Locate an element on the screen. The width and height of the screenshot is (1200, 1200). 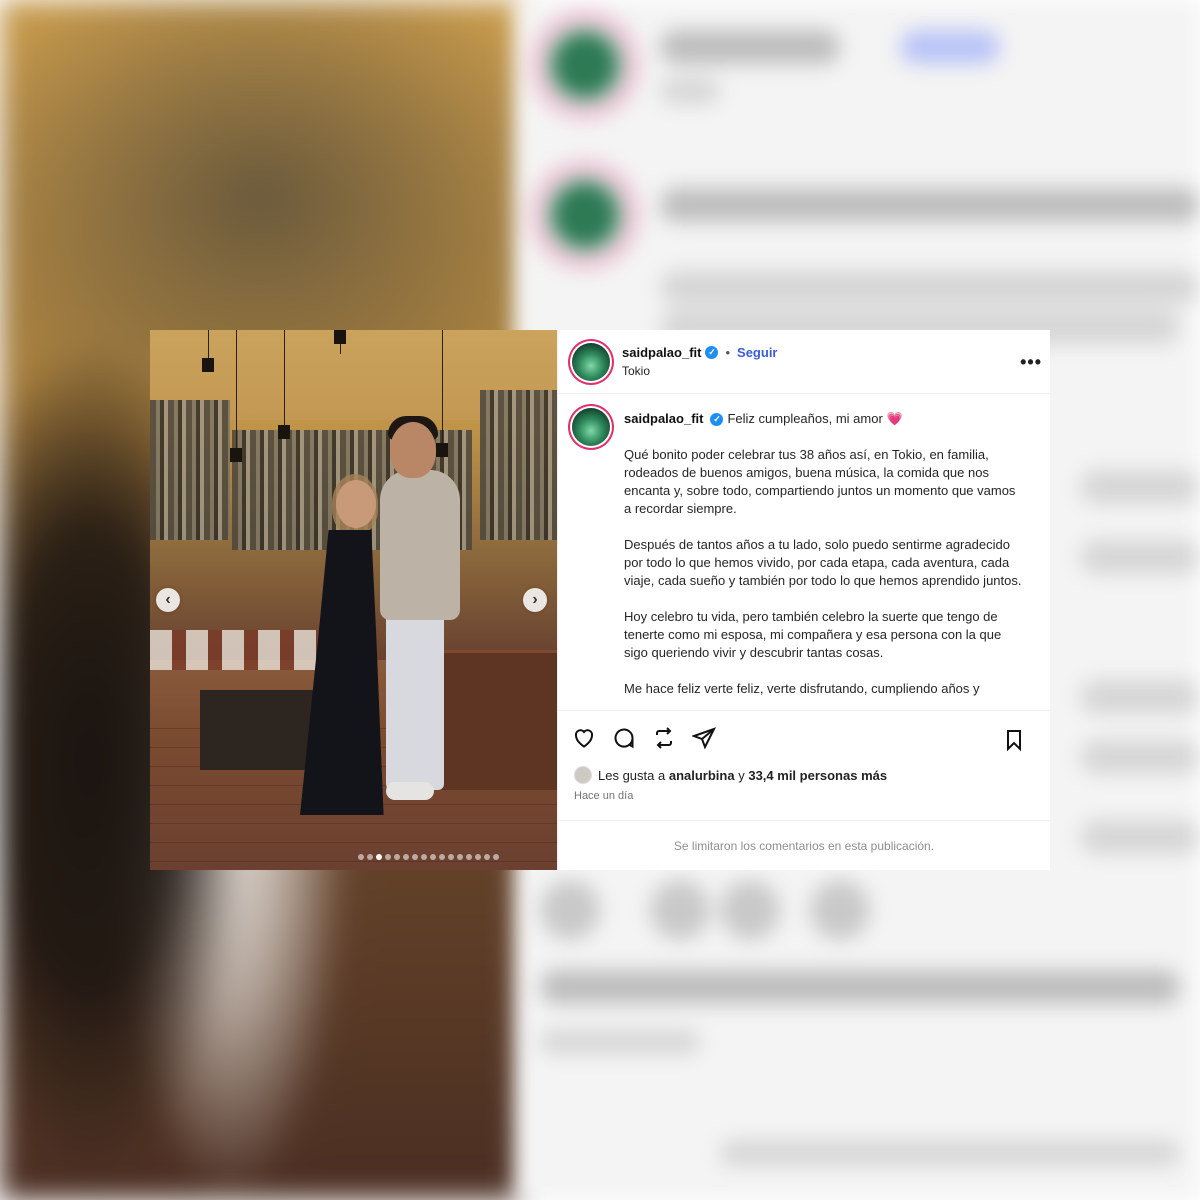
author-username: saidpalao_fit is located at coordinates (661, 352).